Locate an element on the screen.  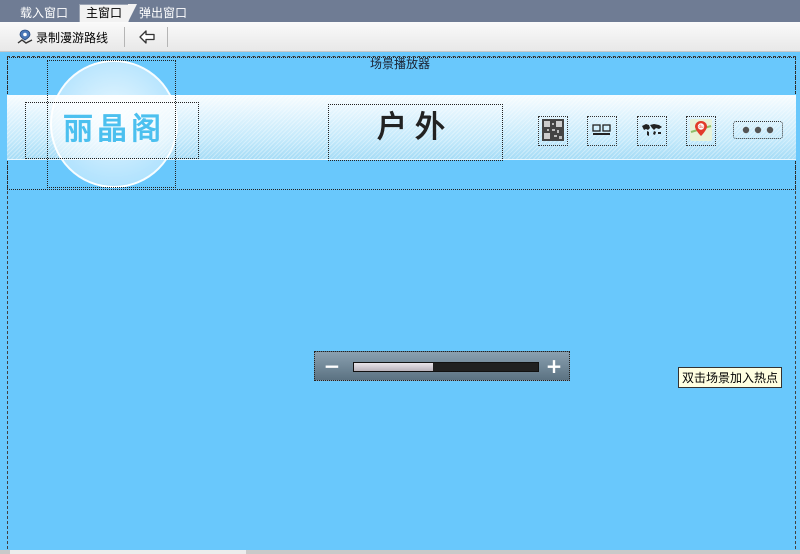
thumbnails-icon is located at coordinates (602, 131).